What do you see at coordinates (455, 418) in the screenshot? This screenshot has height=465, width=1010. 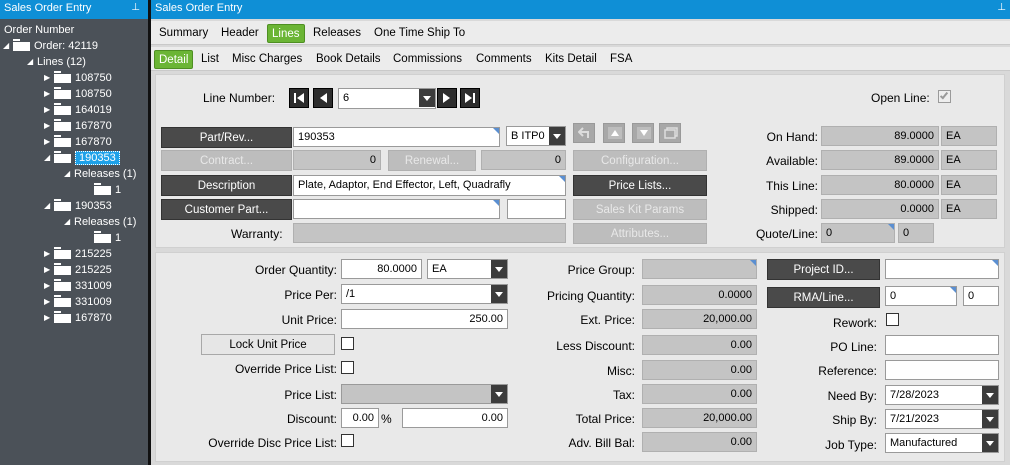 I see `discount-amount-field: 0.00` at bounding box center [455, 418].